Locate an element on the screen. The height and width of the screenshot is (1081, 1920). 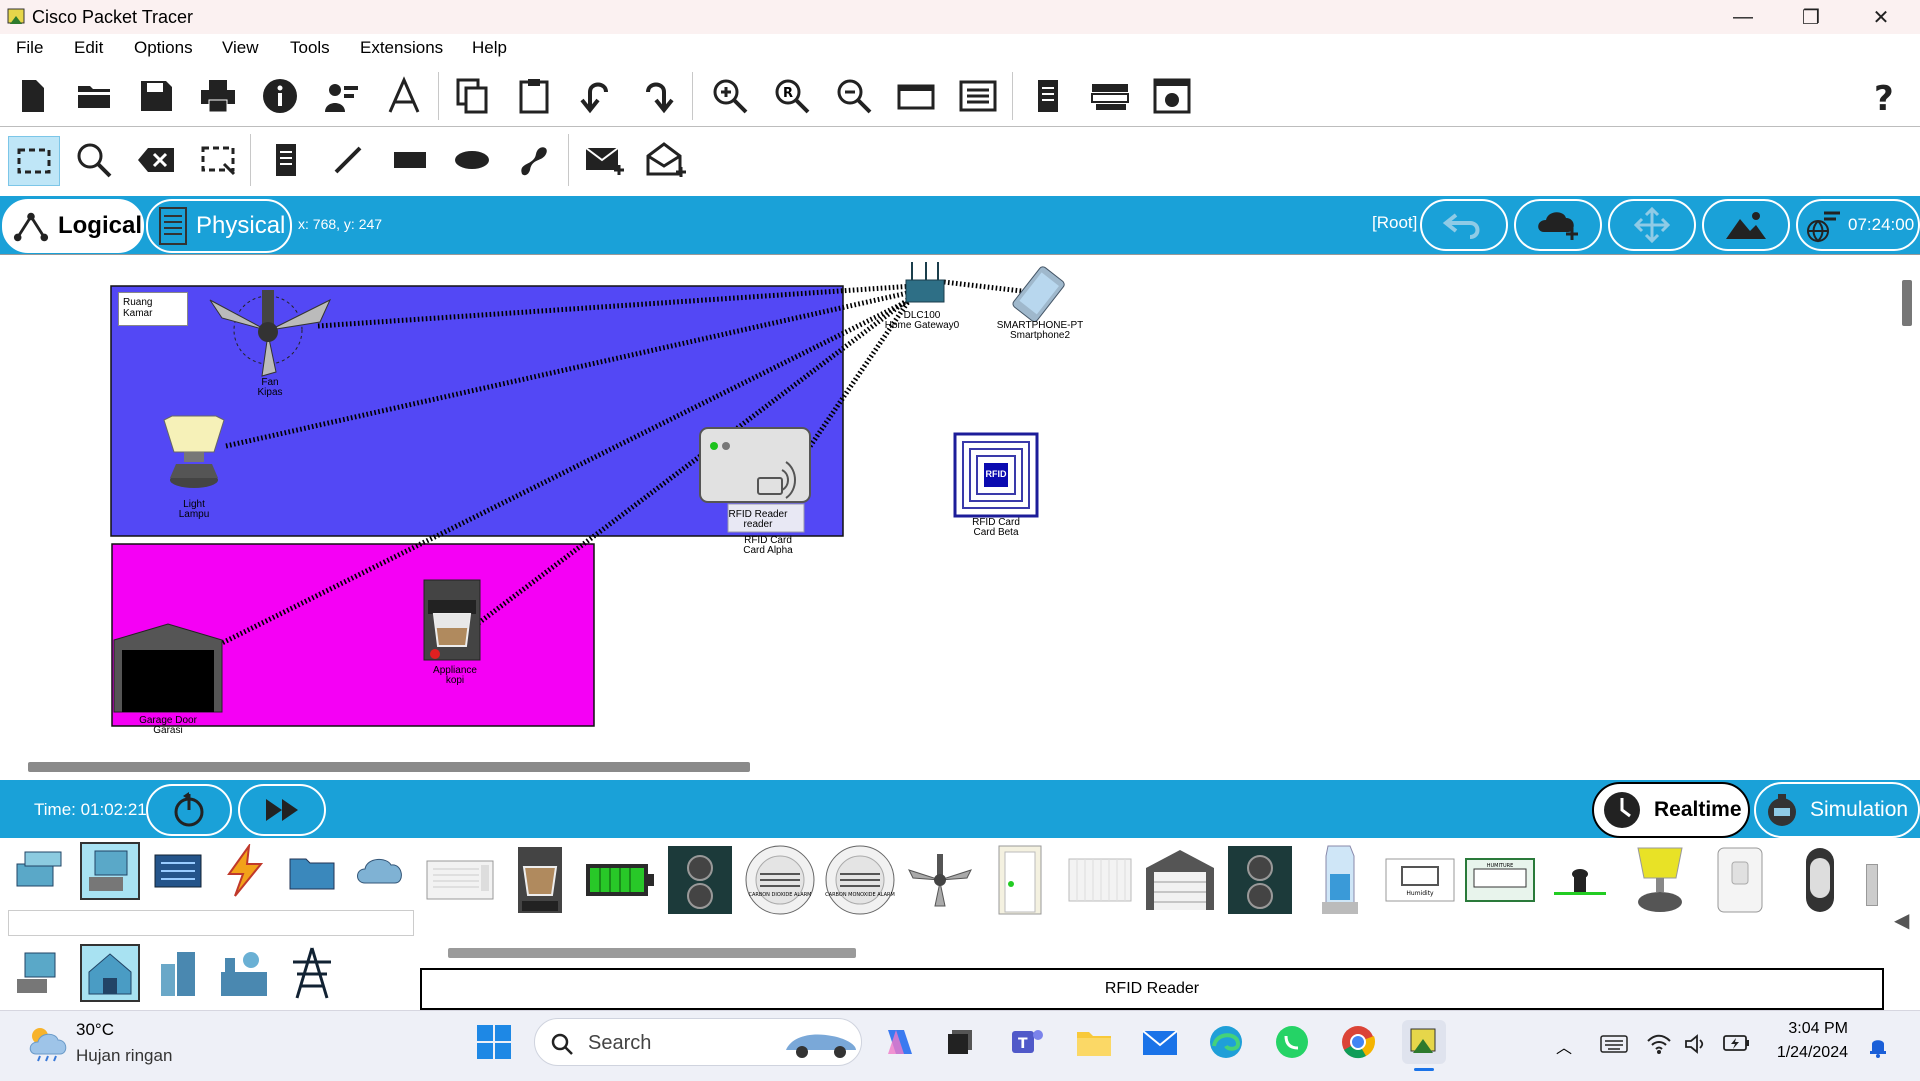
physical-view-button: Physical is located at coordinates (219, 226).